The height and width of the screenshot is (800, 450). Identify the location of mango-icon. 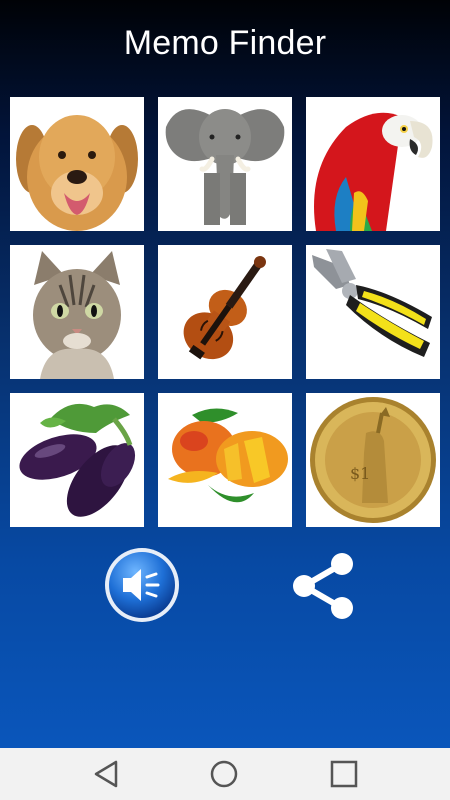
(225, 460).